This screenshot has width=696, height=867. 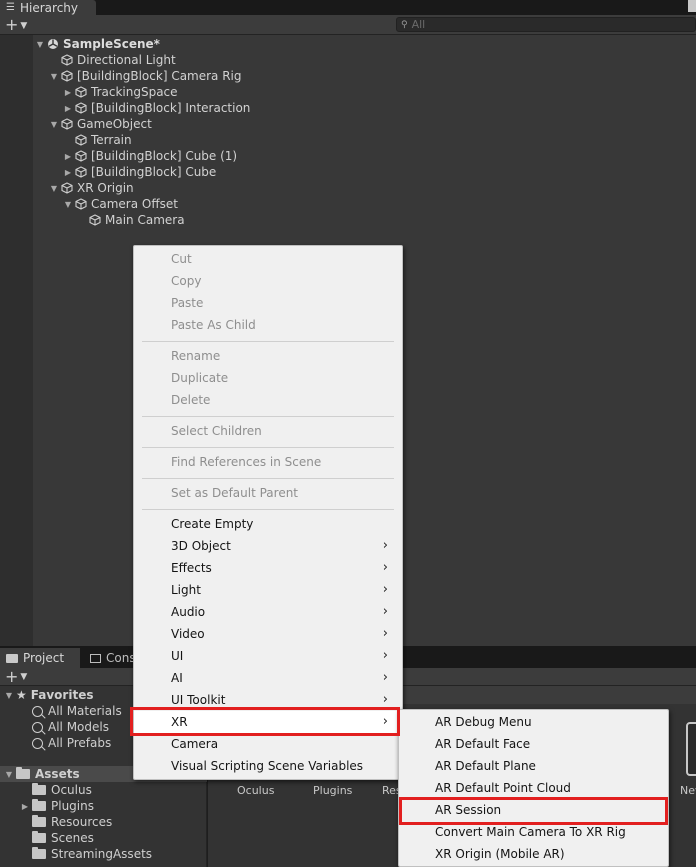 What do you see at coordinates (348, 25) in the screenshot?
I see `hierarchy-toolbar: + ▼ ⚲ All` at bounding box center [348, 25].